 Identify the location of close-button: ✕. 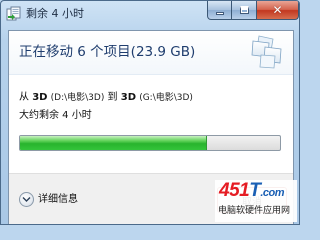
(278, 10).